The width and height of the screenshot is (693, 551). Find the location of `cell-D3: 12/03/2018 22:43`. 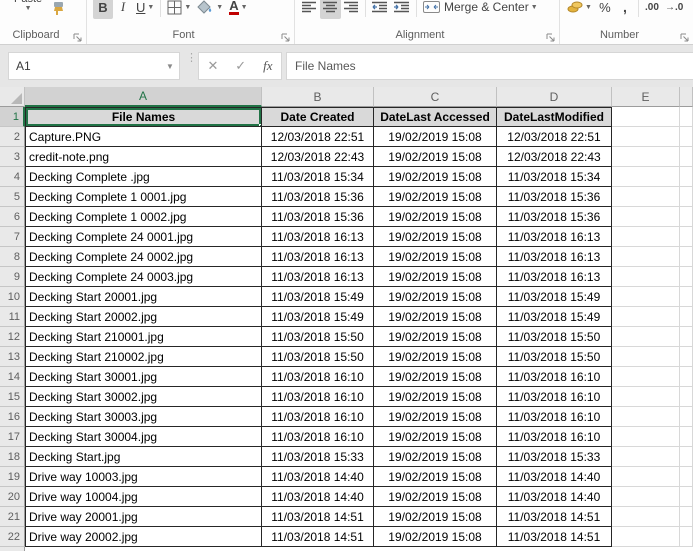

cell-D3: 12/03/2018 22:43 is located at coordinates (554, 157).